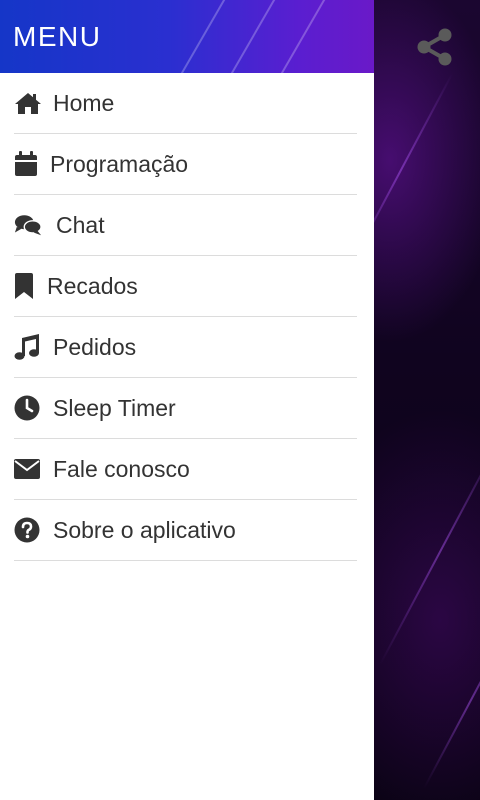 Image resolution: width=480 pixels, height=800 pixels. Describe the element at coordinates (57, 36) in the screenshot. I see `drawer-title: MENU` at that location.